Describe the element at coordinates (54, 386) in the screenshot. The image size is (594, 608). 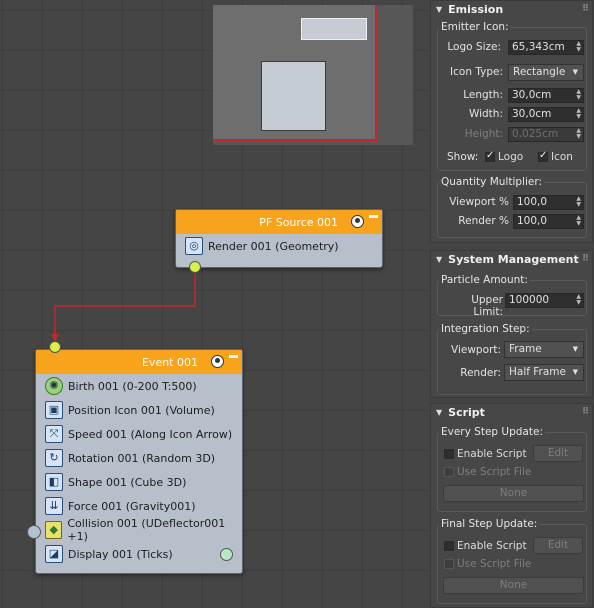
I see `birth-icon: ✺` at that location.